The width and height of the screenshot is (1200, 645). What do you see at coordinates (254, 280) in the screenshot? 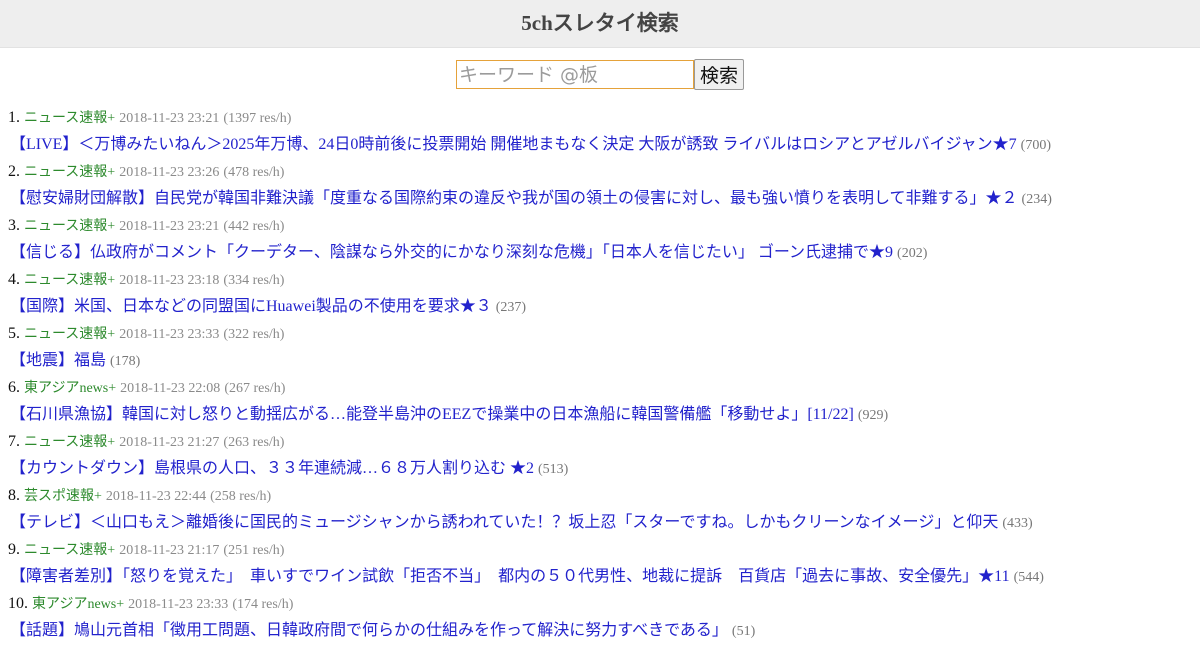
I see `result-rate: (334 res/h)` at bounding box center [254, 280].